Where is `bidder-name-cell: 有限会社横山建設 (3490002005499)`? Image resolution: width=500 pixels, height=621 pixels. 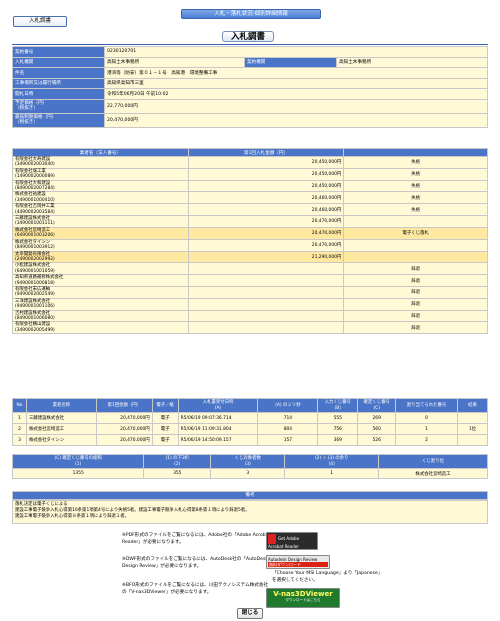 bidder-name-cell: 有限会社横山建設 (3490002005499) is located at coordinates (100, 328).